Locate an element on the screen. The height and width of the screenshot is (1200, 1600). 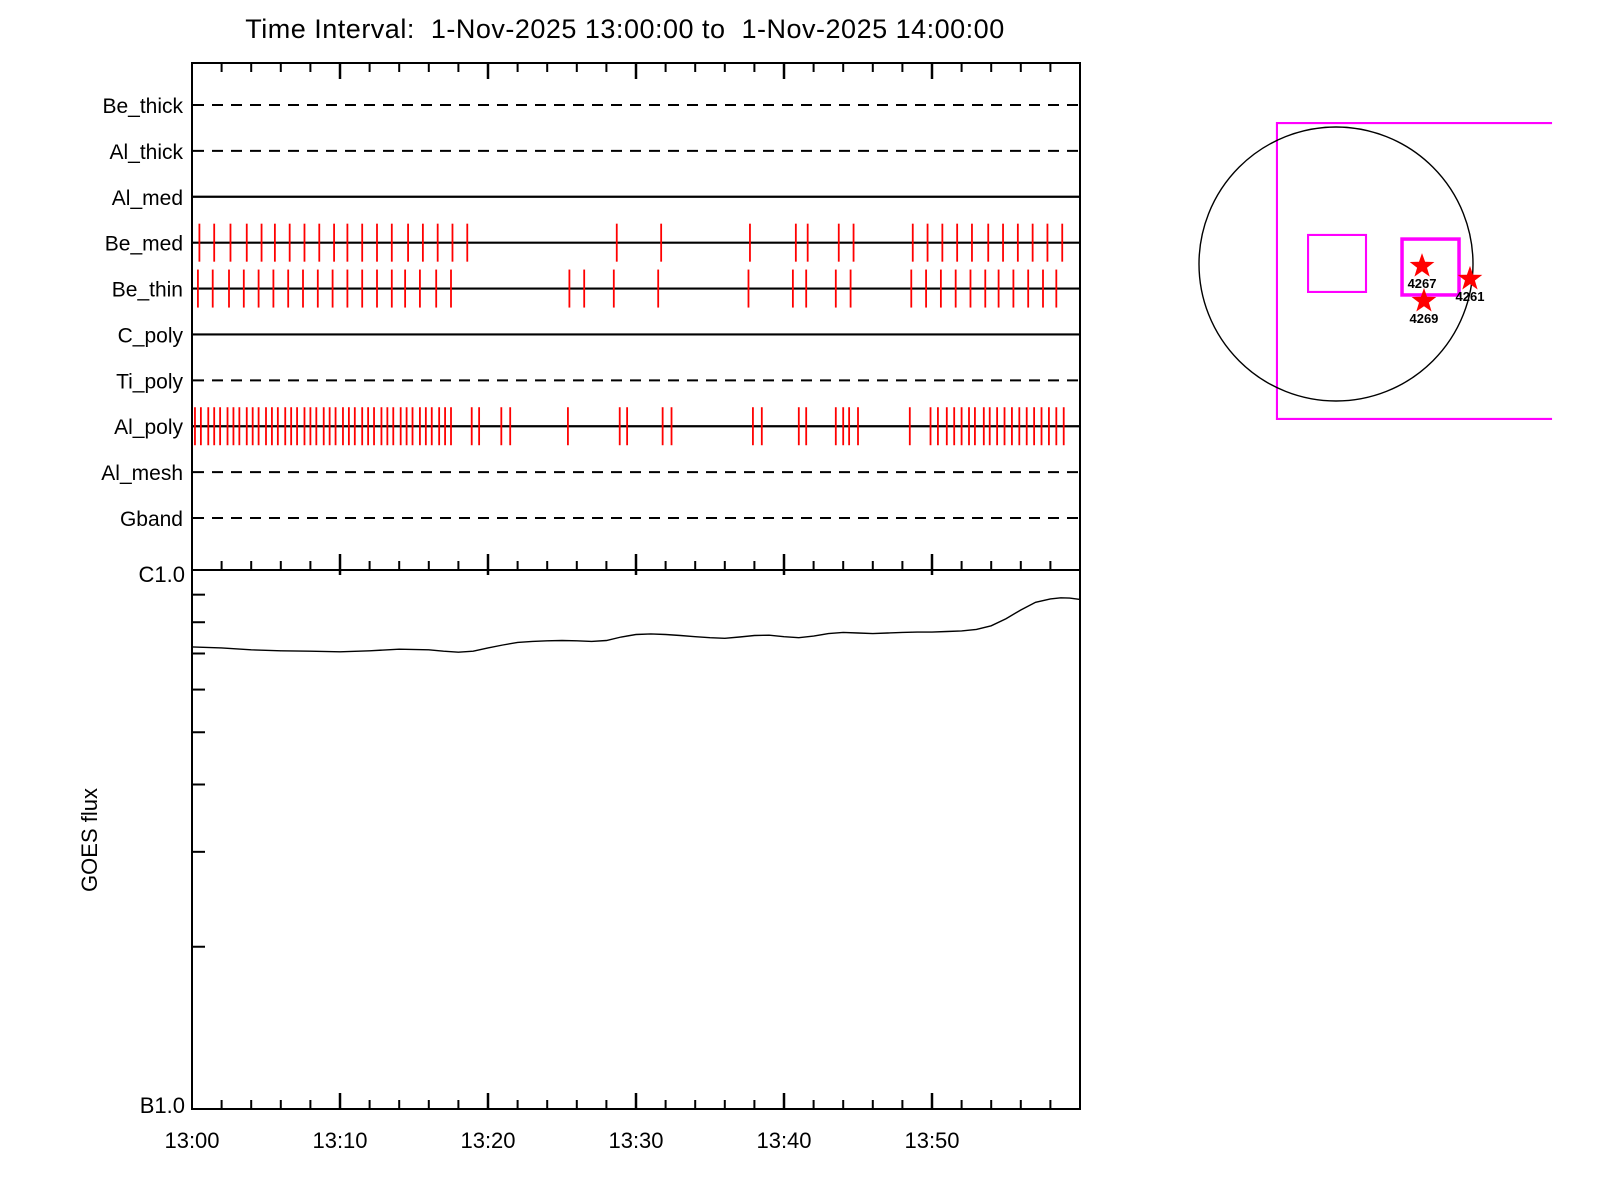
solar-disk-map: 4267 4261 4269 is located at coordinates (1375, 270).